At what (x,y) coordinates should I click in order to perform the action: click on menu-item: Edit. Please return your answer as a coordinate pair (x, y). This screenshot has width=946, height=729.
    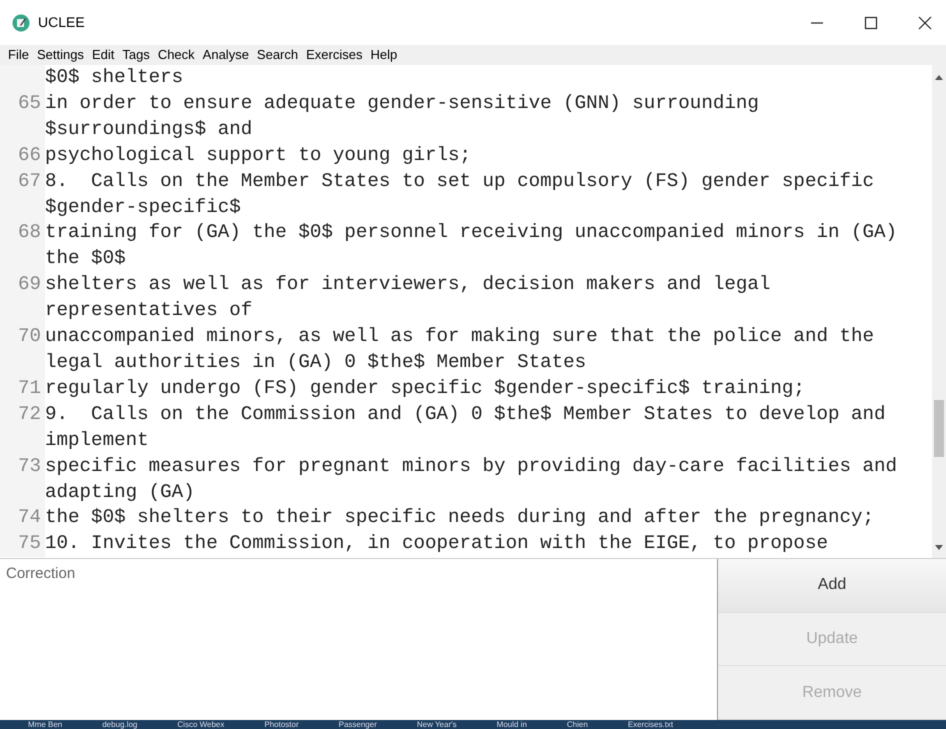
    Looking at the image, I should click on (103, 55).